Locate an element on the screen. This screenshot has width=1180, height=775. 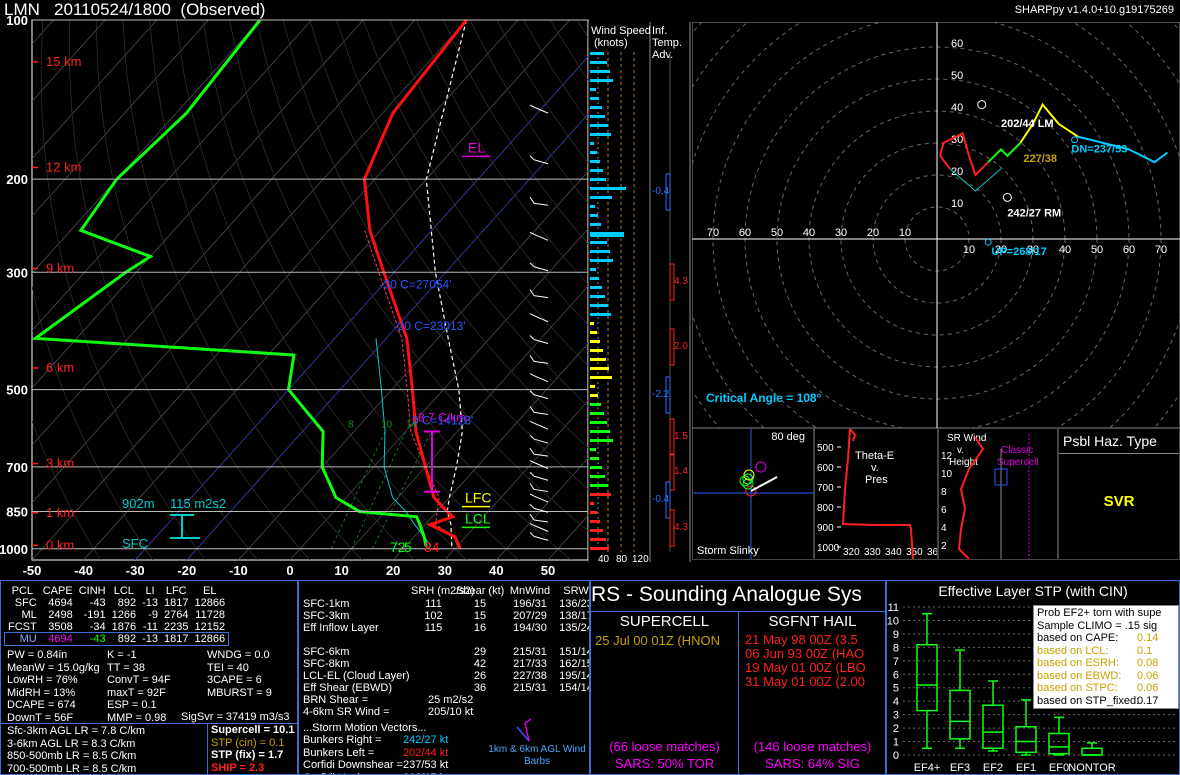
index-value: MBURST = 9 is located at coordinates (239, 692).